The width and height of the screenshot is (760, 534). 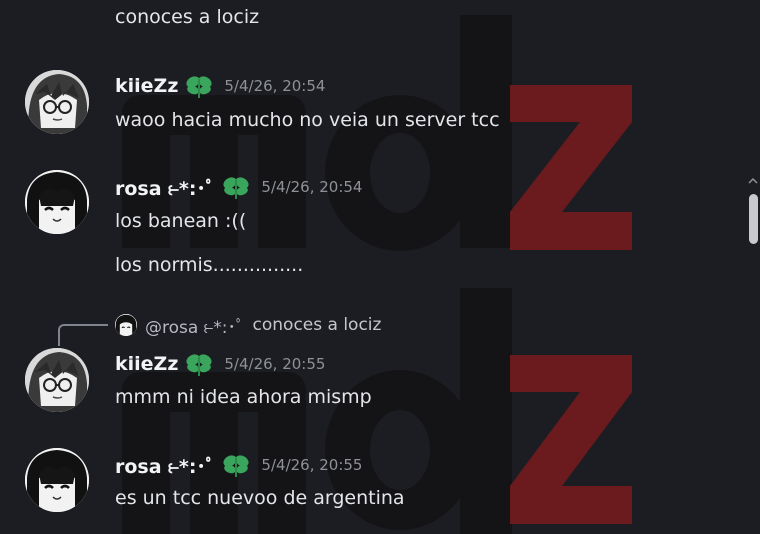 I want to click on message-text: es un tcc nuevoo de argentina, so click(x=260, y=498).